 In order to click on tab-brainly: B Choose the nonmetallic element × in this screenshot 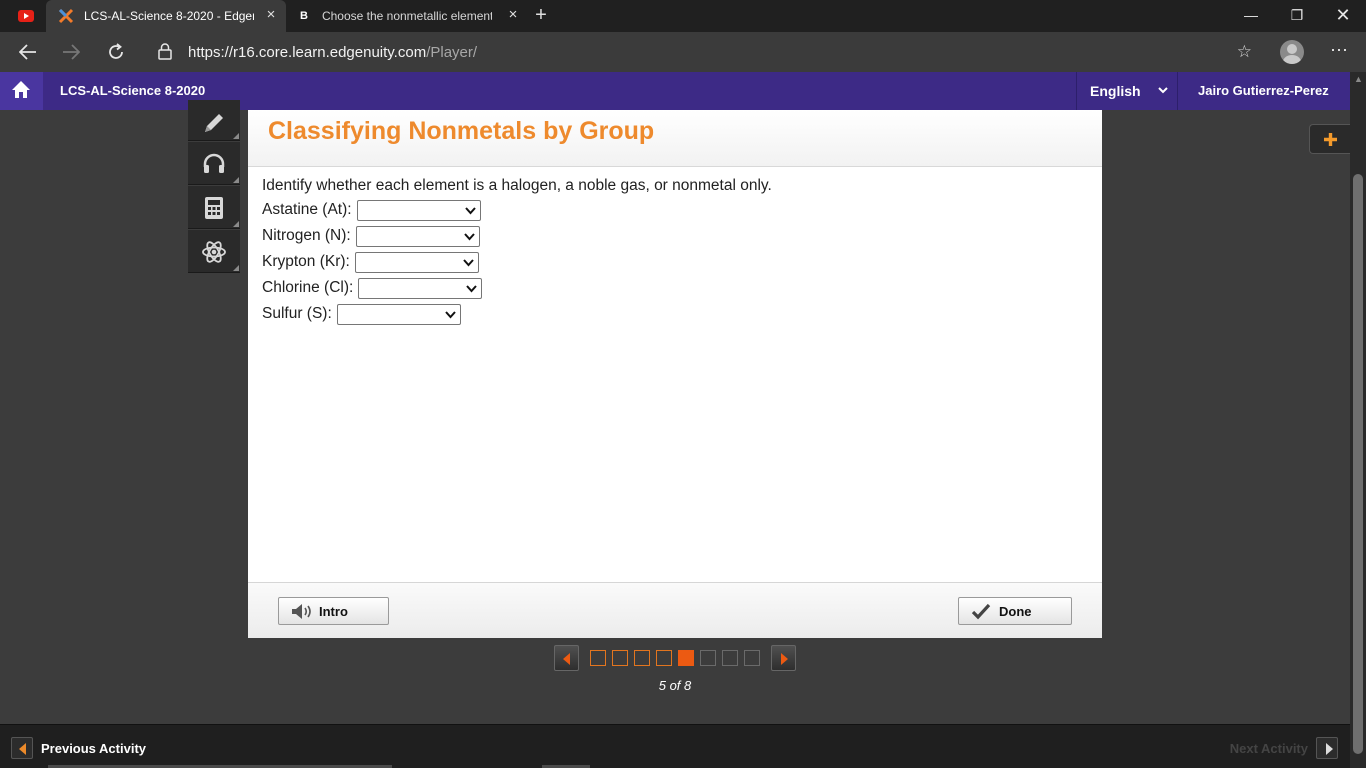, I will do `click(408, 16)`.